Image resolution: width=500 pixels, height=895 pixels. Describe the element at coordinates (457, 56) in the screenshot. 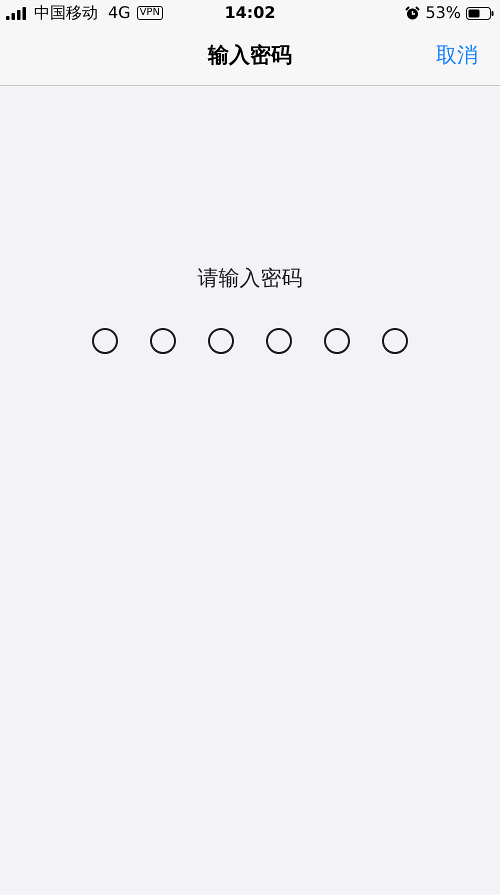

I see `cancel-button: 取消` at that location.